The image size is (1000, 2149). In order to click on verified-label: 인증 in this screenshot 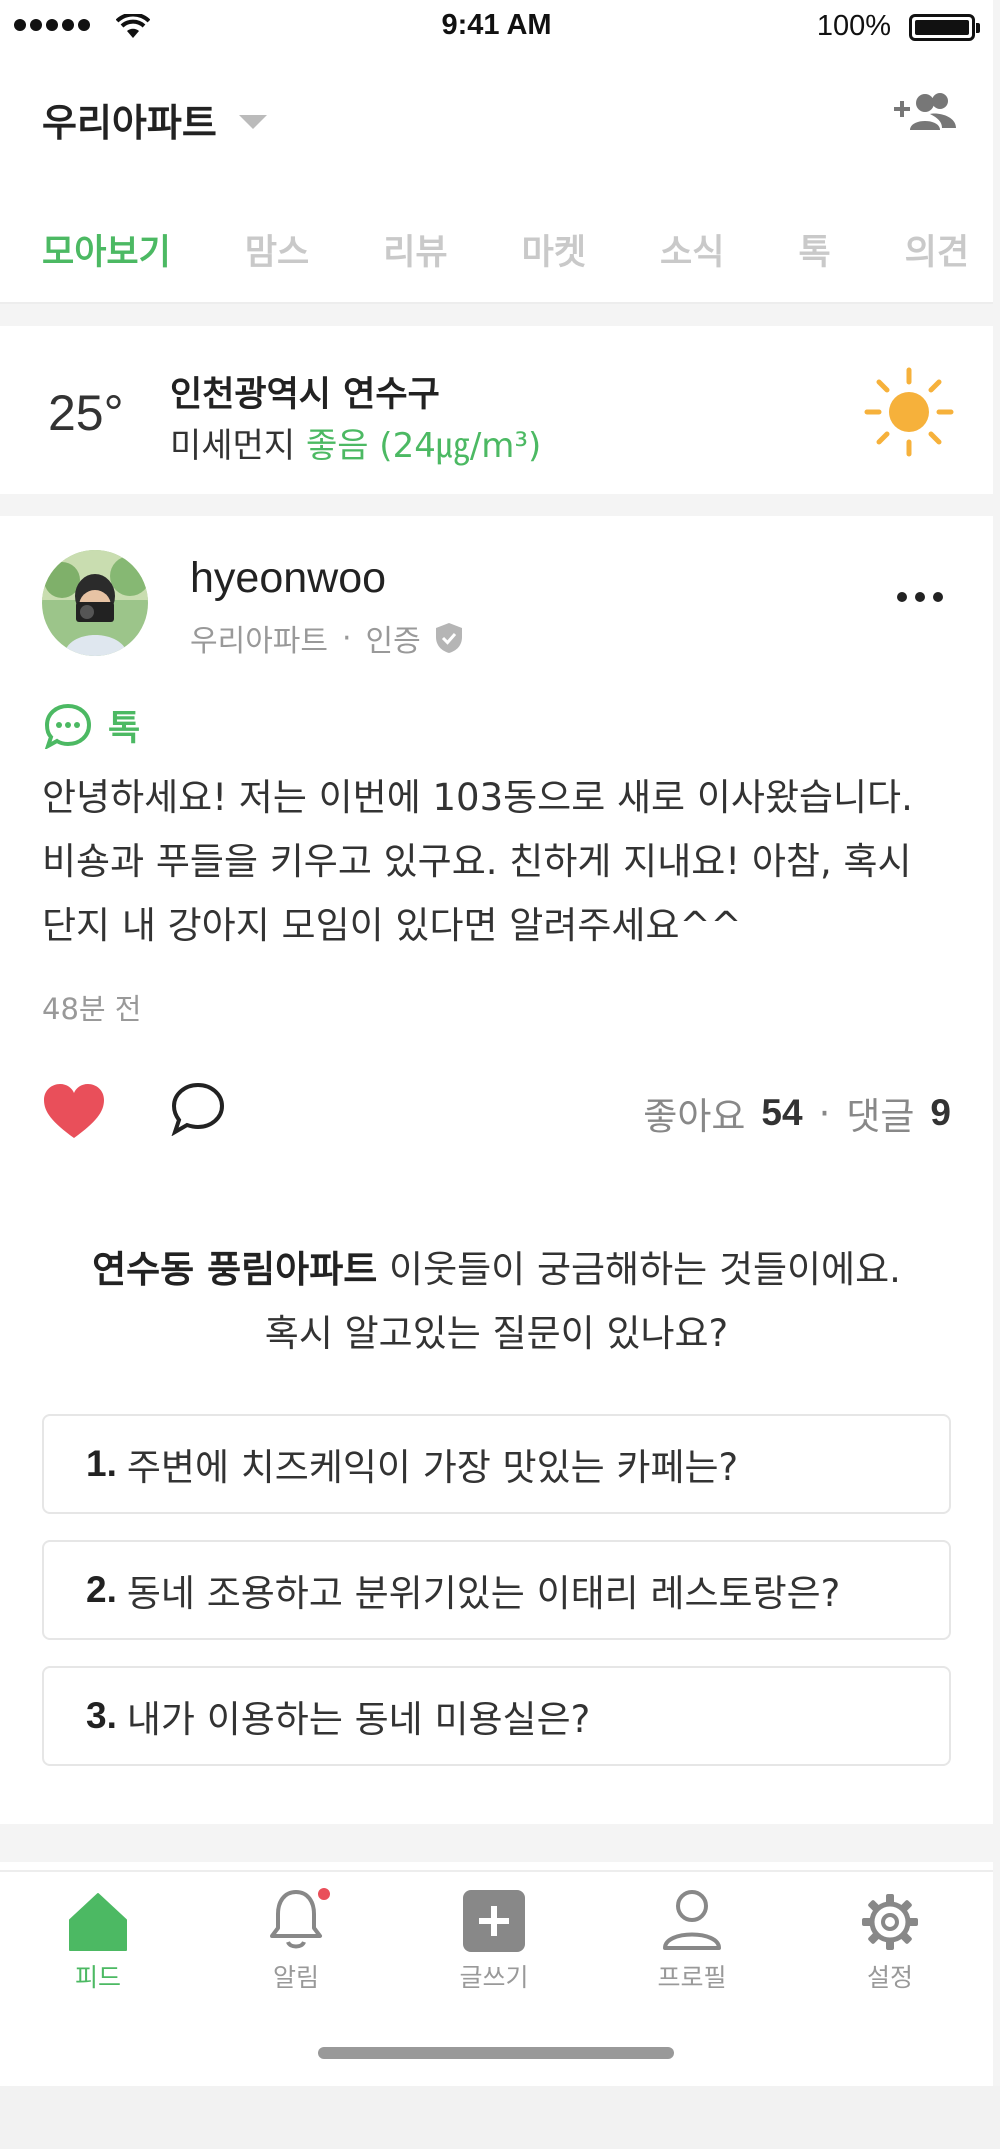, I will do `click(393, 641)`.